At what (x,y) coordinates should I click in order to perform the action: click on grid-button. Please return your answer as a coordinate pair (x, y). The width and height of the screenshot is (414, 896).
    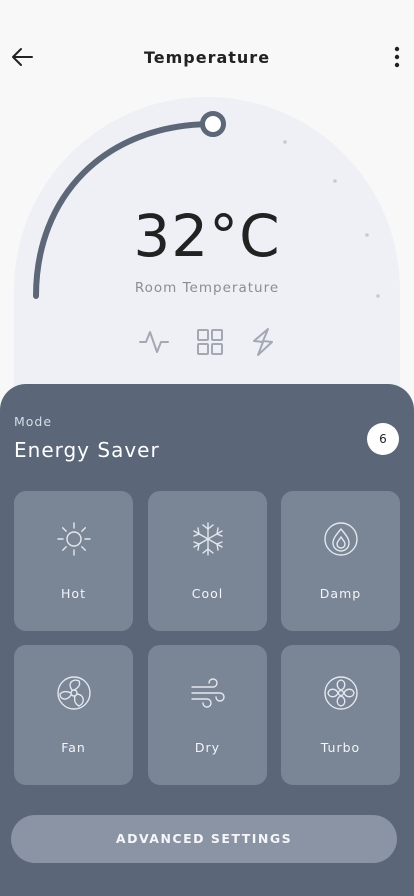
    Looking at the image, I should click on (210, 342).